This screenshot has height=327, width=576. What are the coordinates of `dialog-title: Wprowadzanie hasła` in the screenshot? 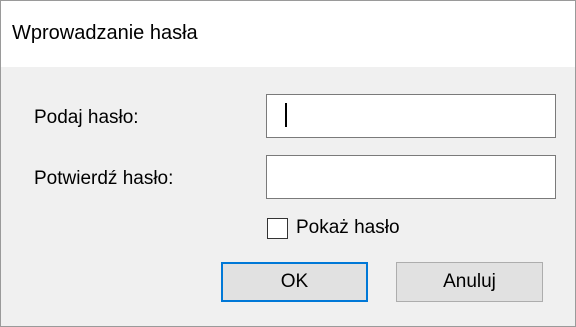 It's located at (105, 33).